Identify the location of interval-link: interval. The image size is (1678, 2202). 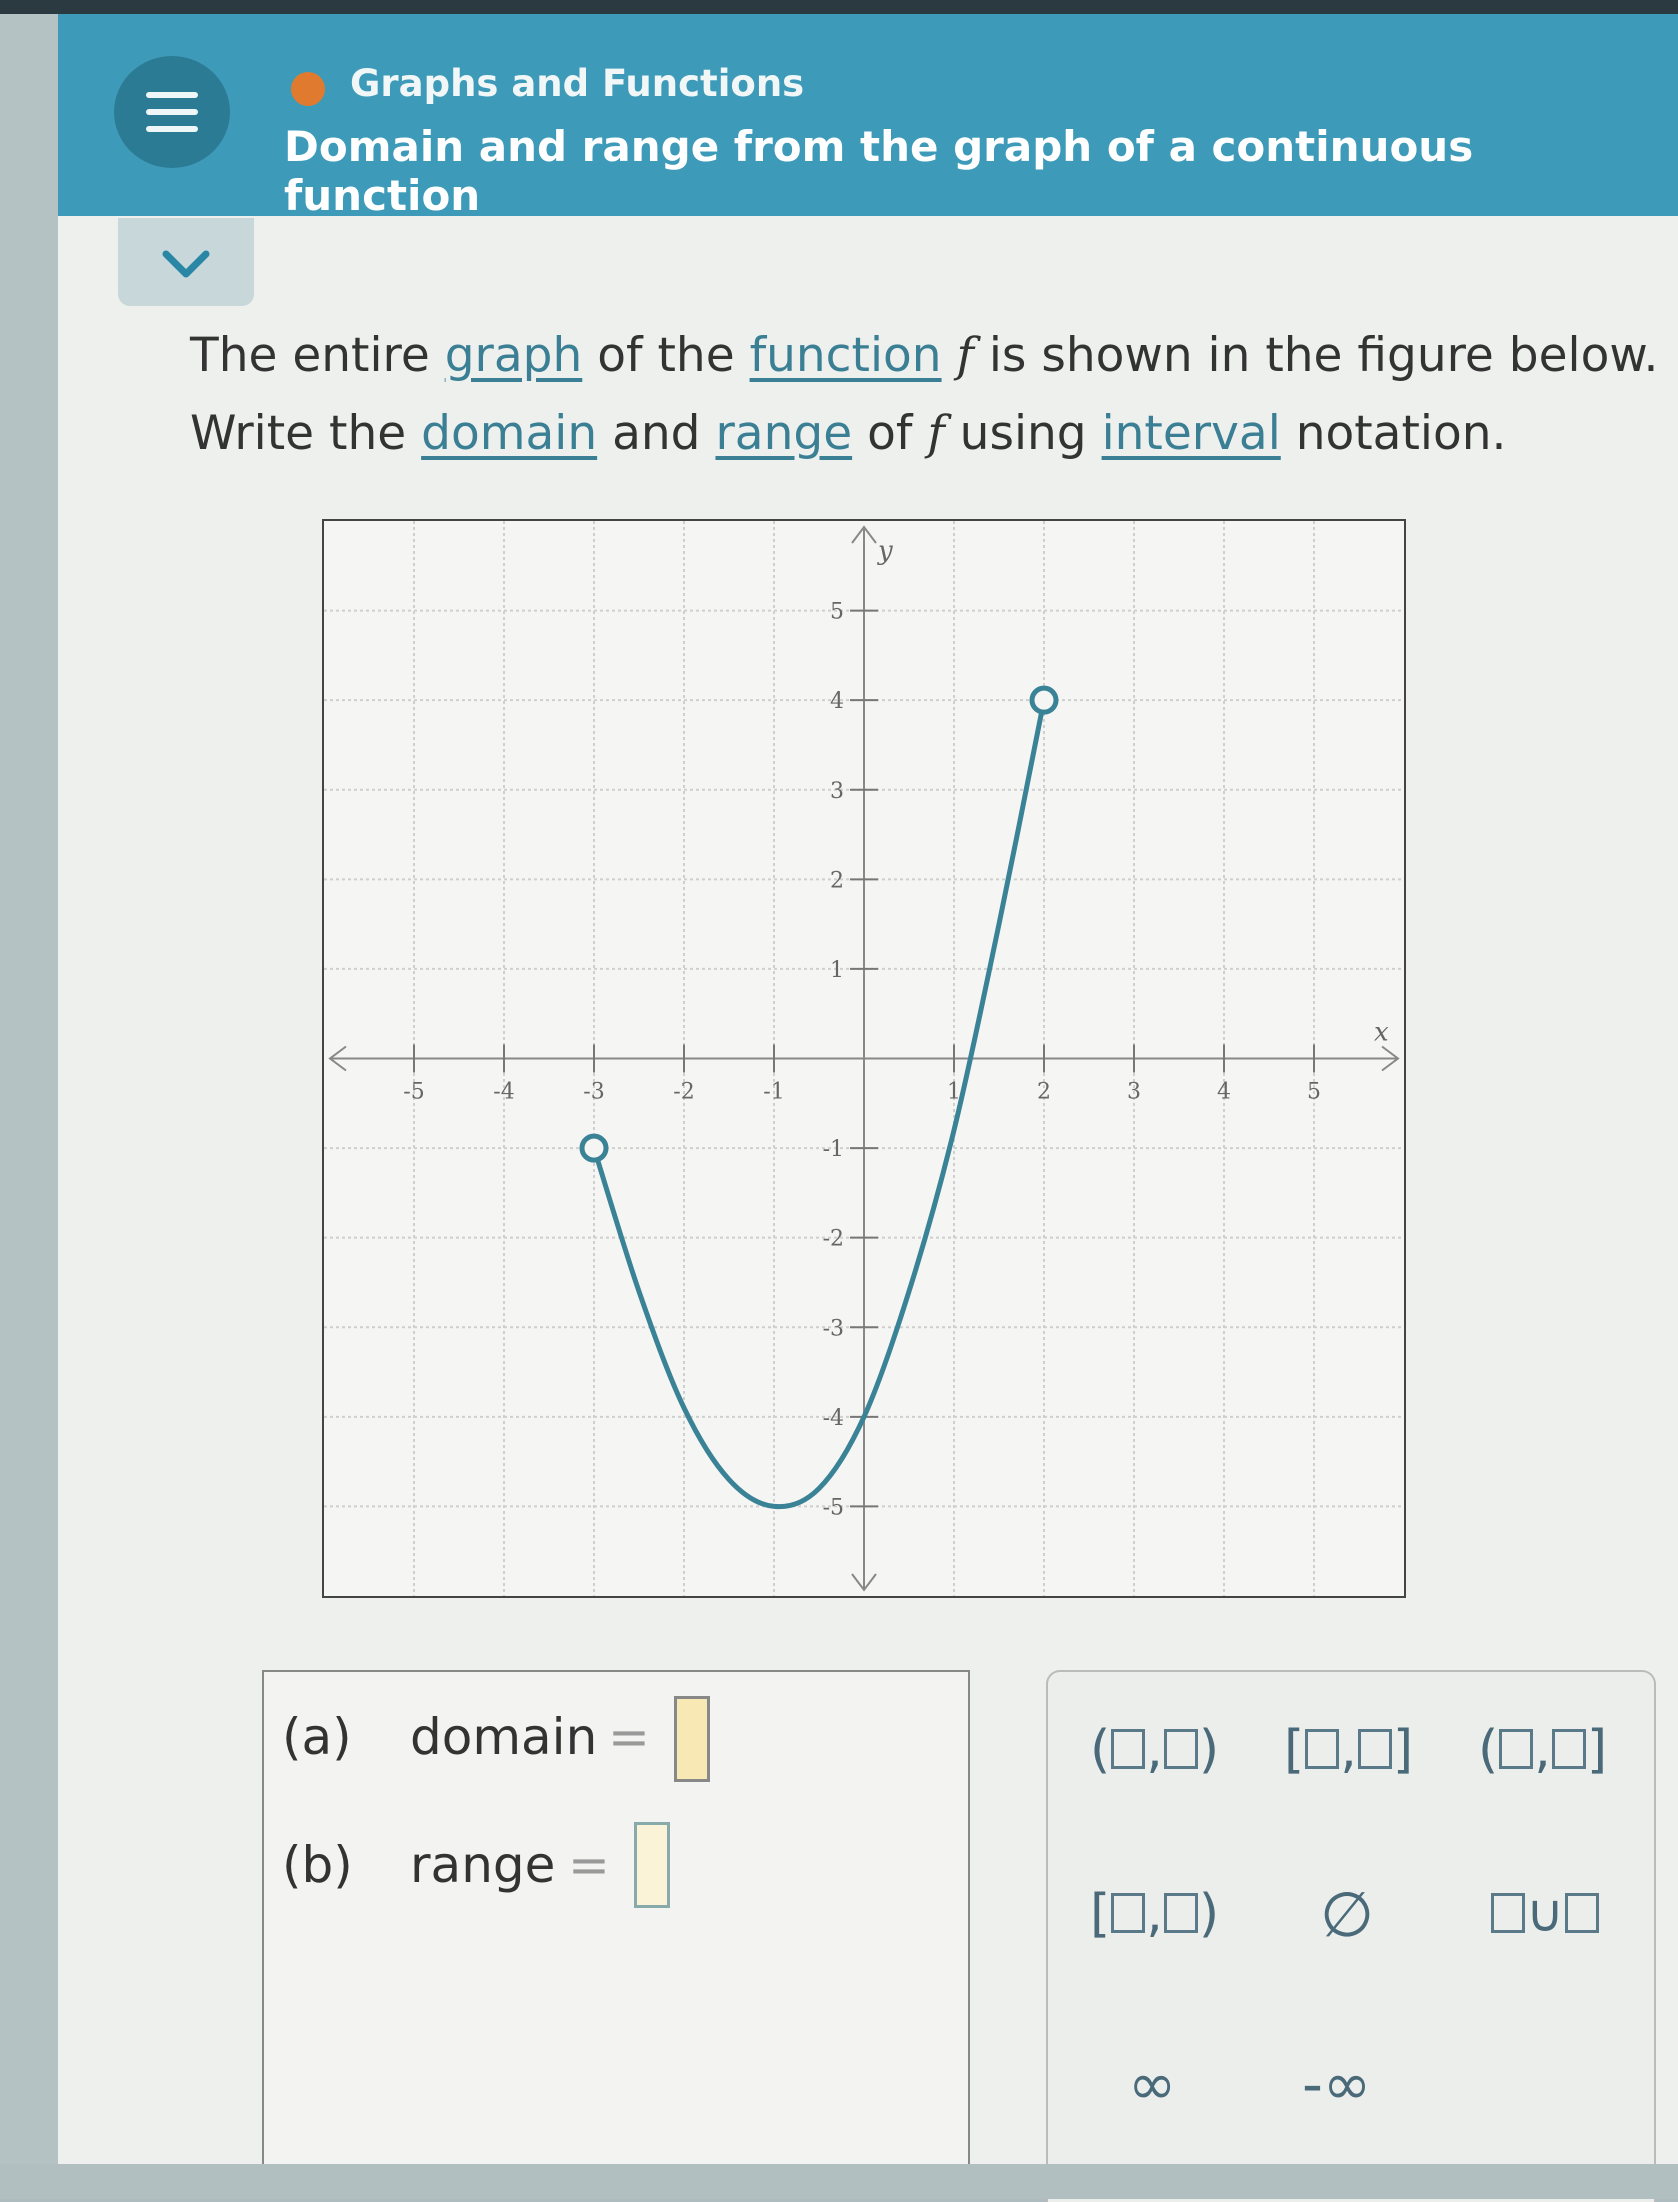
(1191, 433).